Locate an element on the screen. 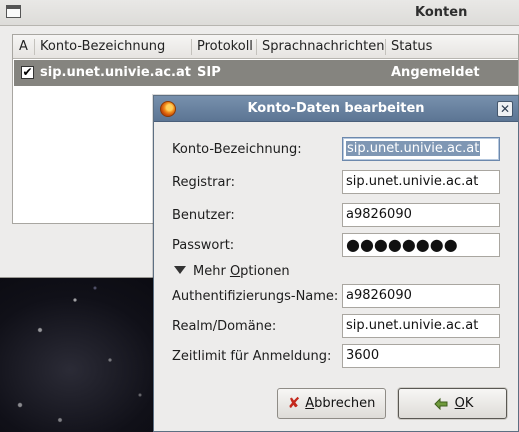 This screenshot has width=519, height=432. timeout-field: 3600 is located at coordinates (421, 356).